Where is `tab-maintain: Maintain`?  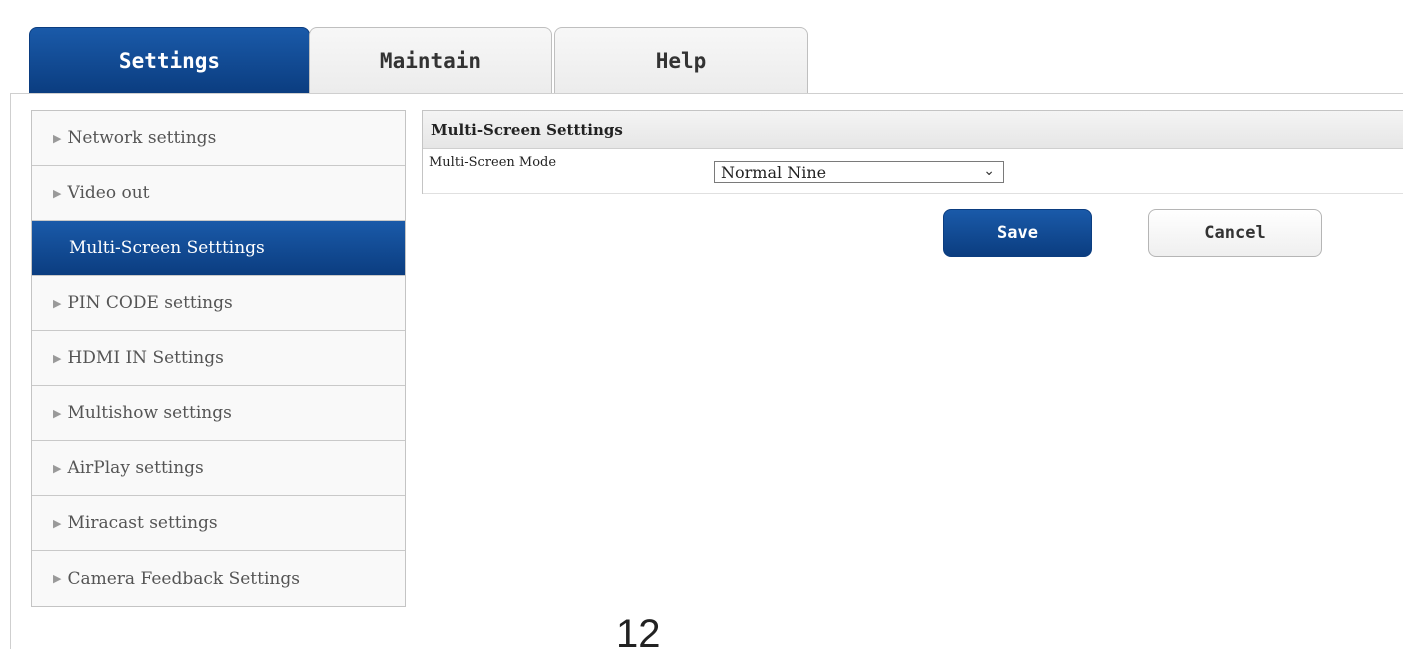
tab-maintain: Maintain is located at coordinates (430, 60).